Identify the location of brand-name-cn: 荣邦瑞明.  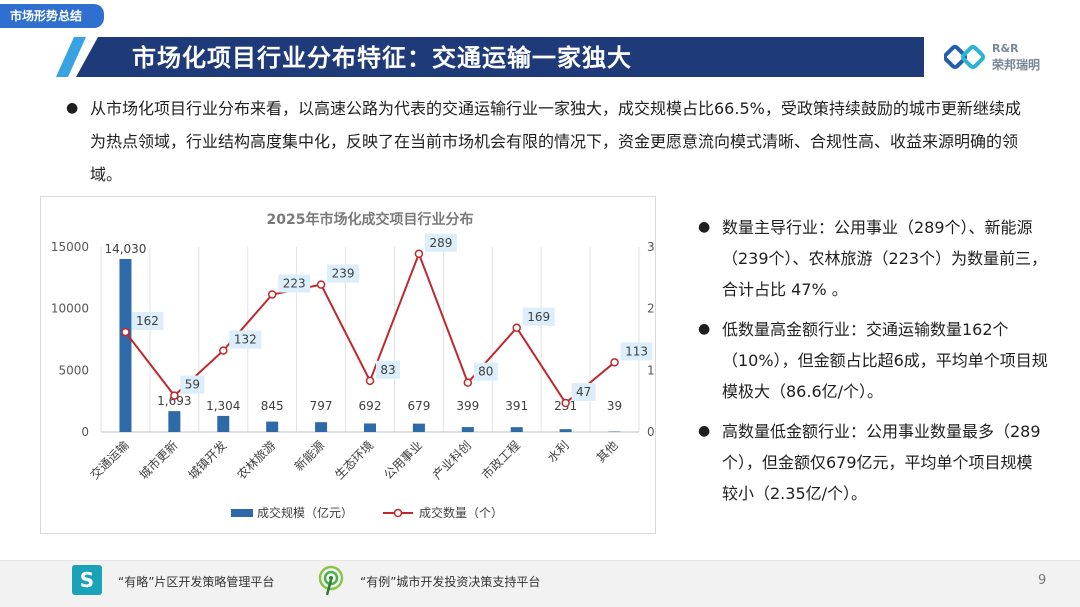
(1016, 64).